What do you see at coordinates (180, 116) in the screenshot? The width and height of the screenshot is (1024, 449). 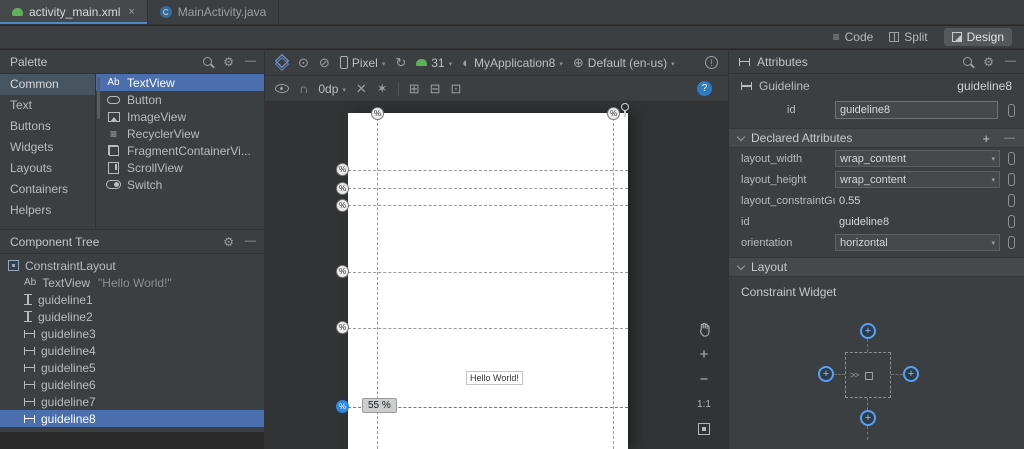 I see `palette-item-imageview: ImageView` at bounding box center [180, 116].